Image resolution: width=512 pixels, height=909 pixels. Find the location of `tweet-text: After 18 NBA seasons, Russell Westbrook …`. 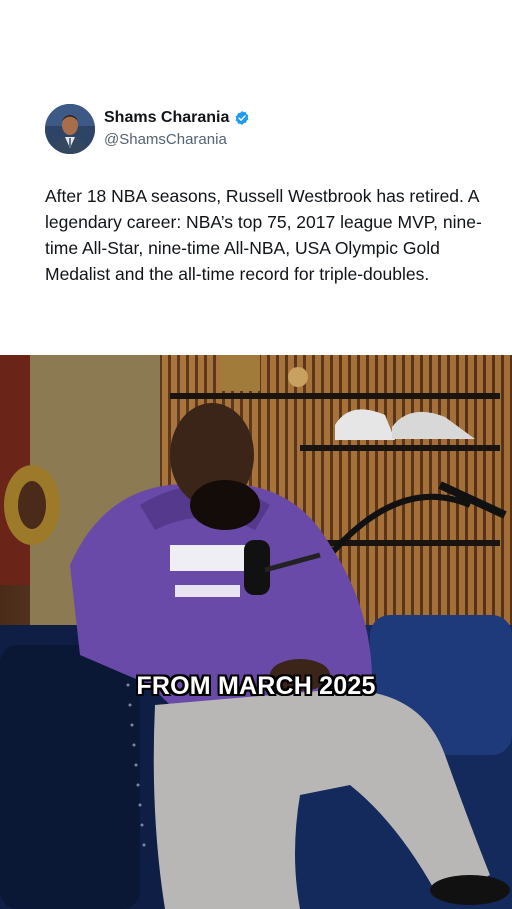

tweet-text: After 18 NBA seasons, Russell Westbrook … is located at coordinates (263, 235).